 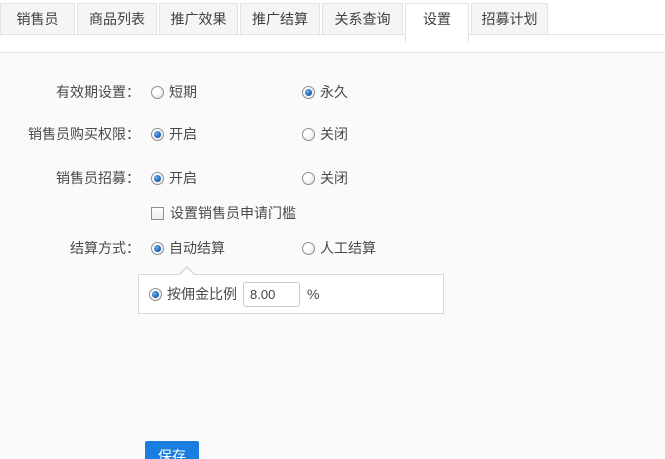 I want to click on validity-option-permanent: 永久, so click(x=372, y=92).